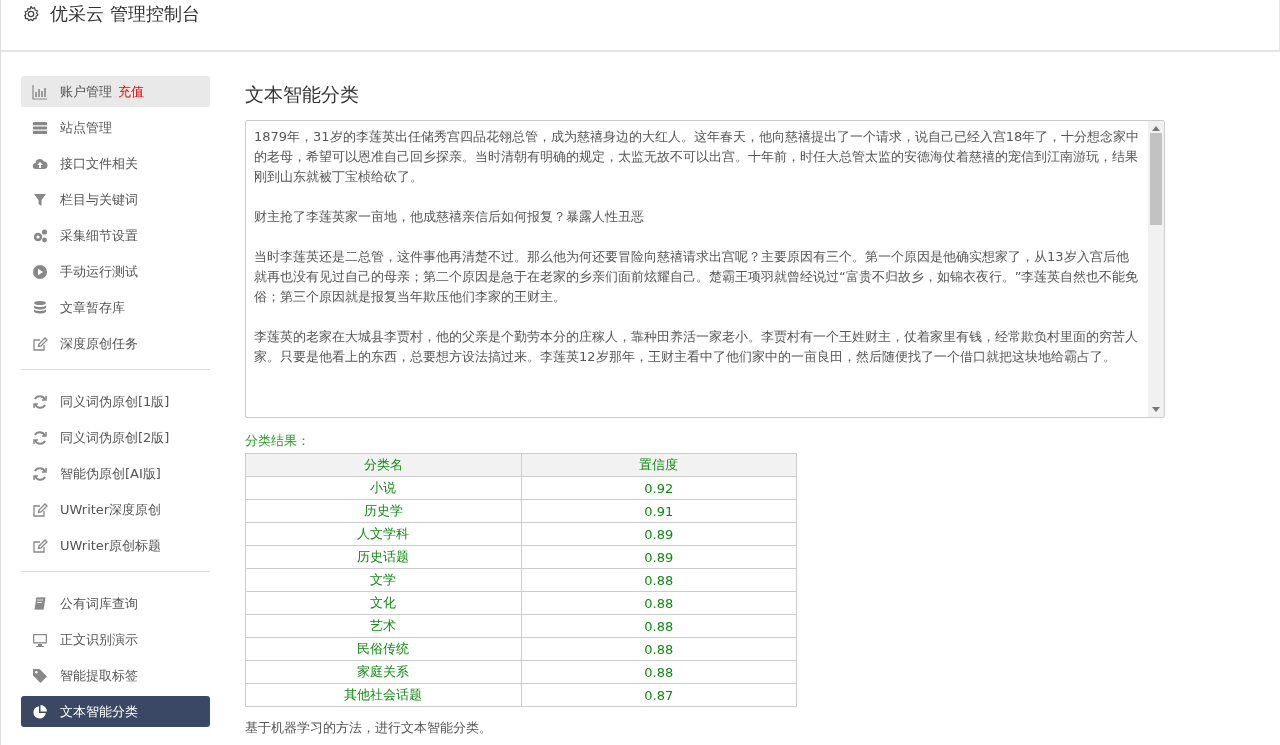  Describe the element at coordinates (40, 91) in the screenshot. I see `bar-chart-icon` at that location.